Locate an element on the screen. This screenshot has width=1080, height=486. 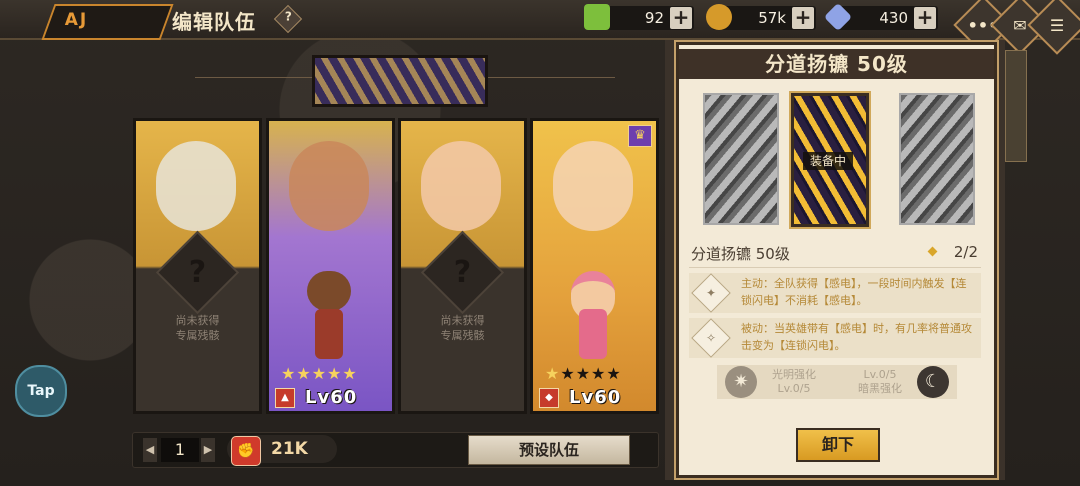
page-title: 编辑队伍 is located at coordinates (214, 22).